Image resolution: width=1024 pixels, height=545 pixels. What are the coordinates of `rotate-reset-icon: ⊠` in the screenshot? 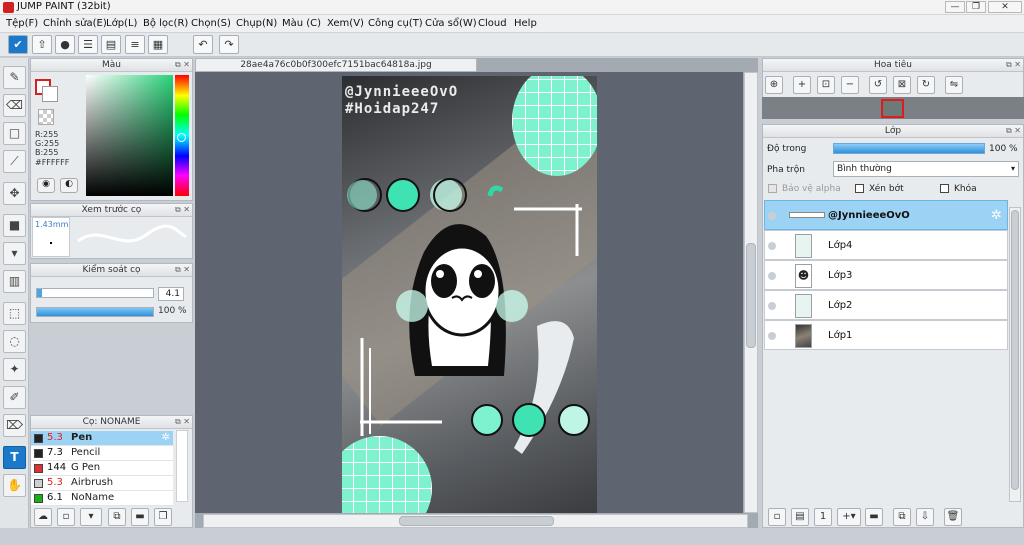 It's located at (902, 85).